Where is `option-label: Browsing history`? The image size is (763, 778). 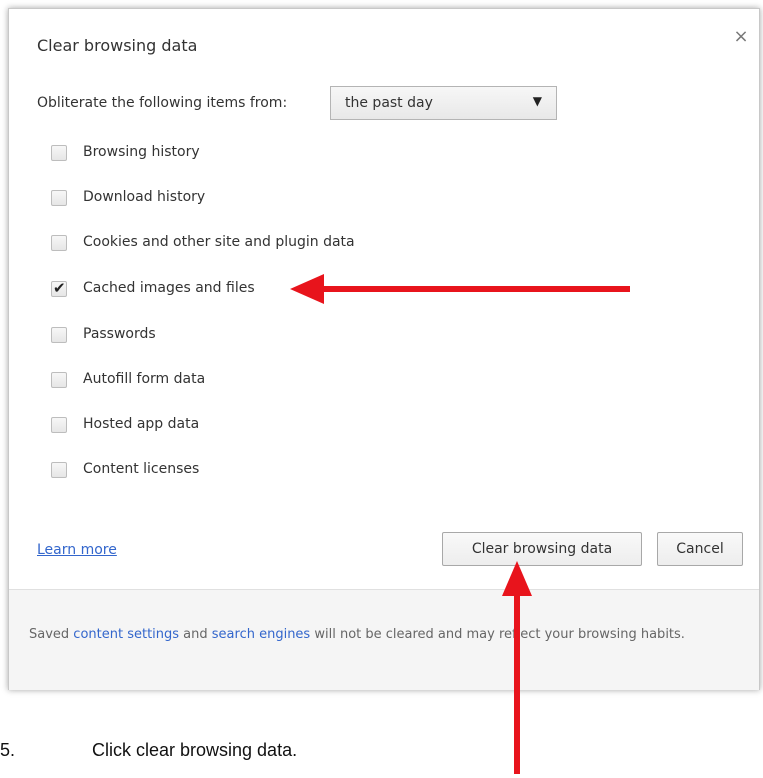
option-label: Browsing history is located at coordinates (141, 152).